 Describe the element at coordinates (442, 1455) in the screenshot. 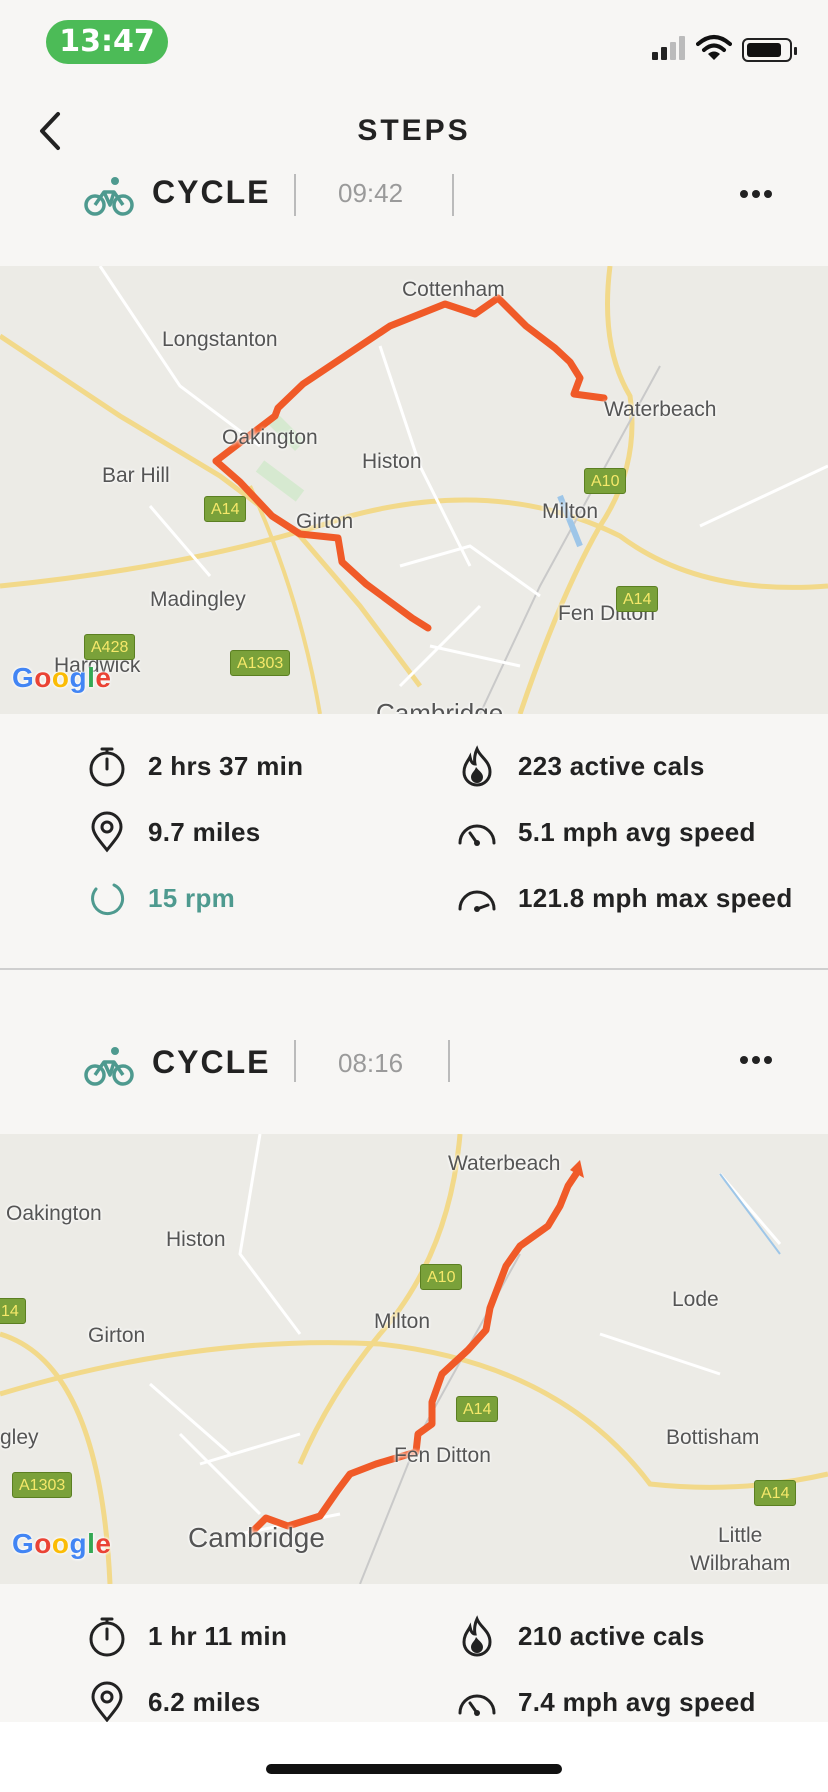

I see `map-label: Fen Ditton` at that location.